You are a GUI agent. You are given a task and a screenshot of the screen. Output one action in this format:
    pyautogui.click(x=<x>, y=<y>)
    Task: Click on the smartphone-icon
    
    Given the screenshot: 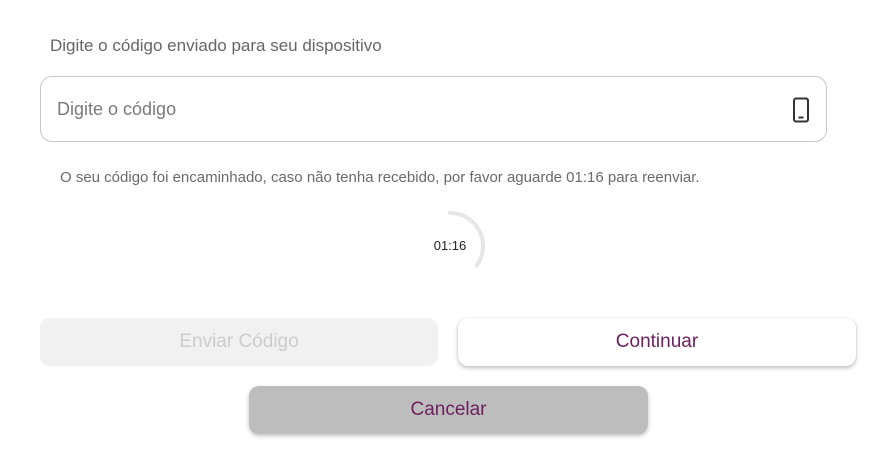 What is the action you would take?
    pyautogui.click(x=801, y=110)
    